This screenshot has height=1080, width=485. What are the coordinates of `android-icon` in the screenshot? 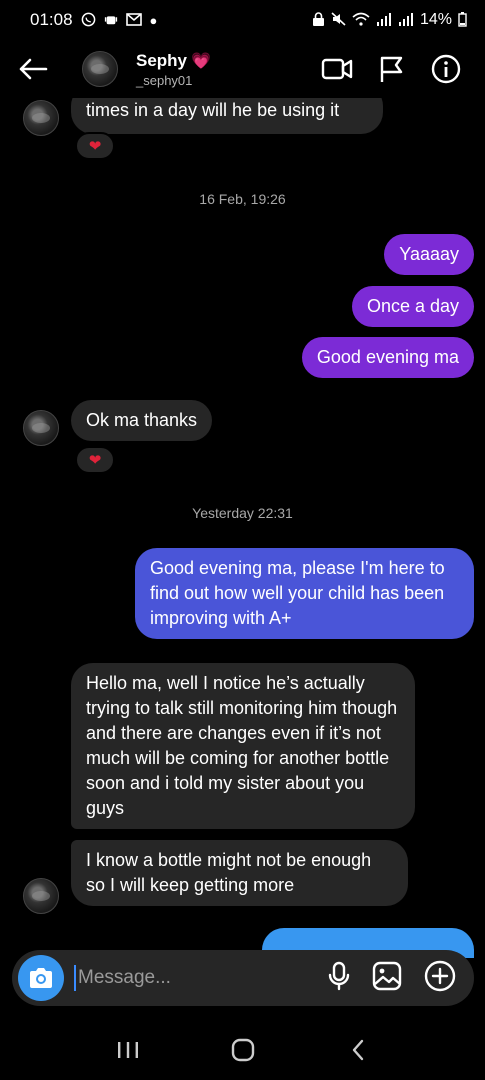 It's located at (111, 20).